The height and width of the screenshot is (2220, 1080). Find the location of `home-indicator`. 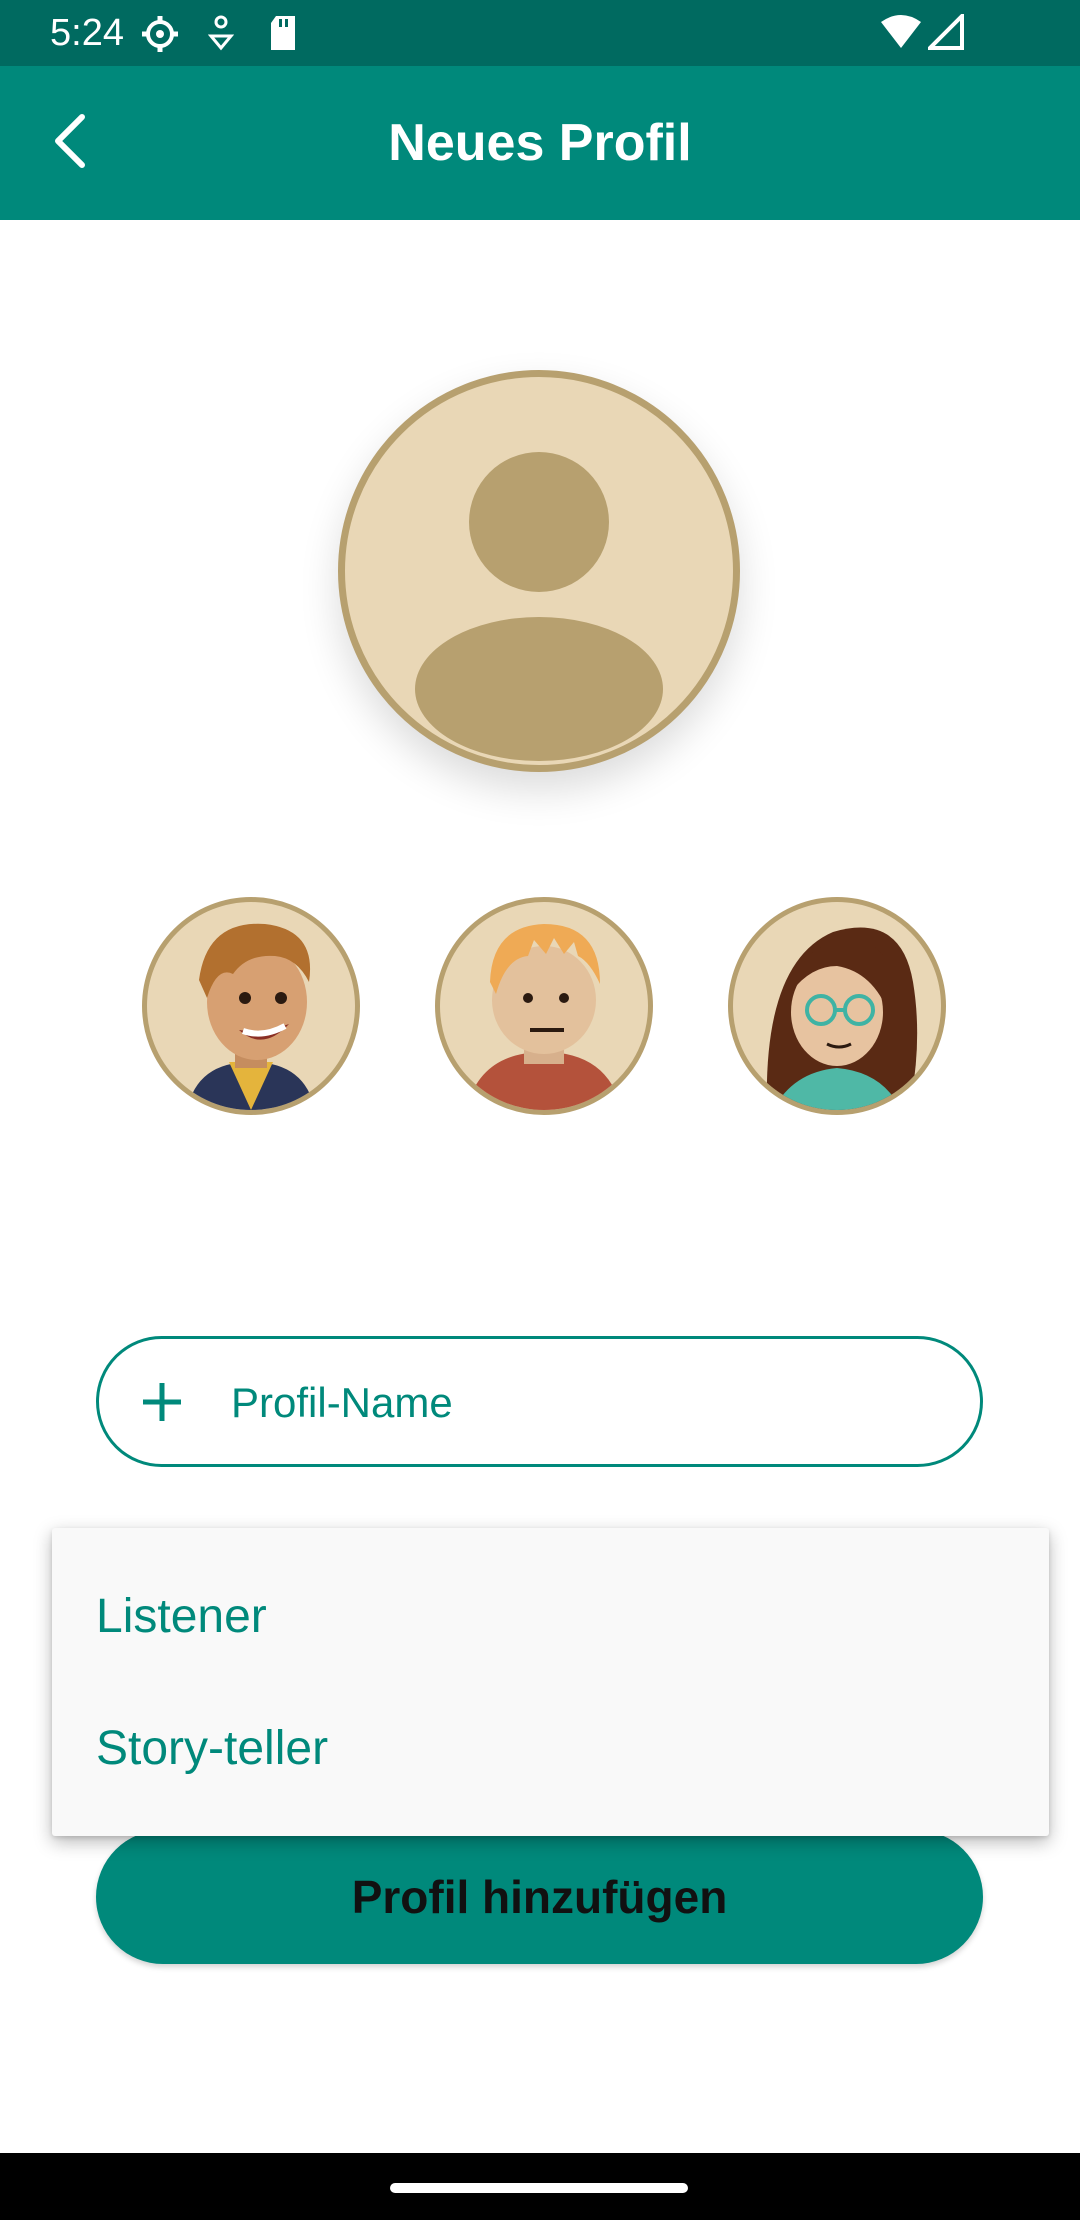

home-indicator is located at coordinates (539, 2188).